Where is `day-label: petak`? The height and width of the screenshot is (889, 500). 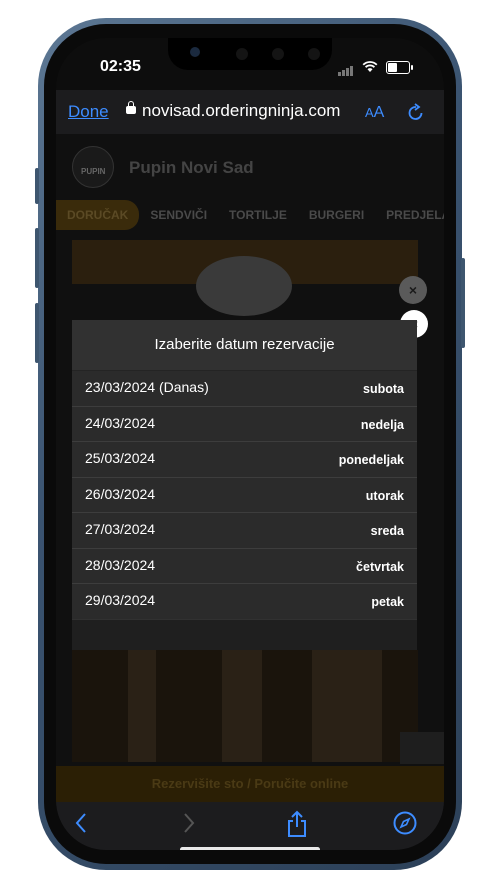
day-label: petak is located at coordinates (387, 602).